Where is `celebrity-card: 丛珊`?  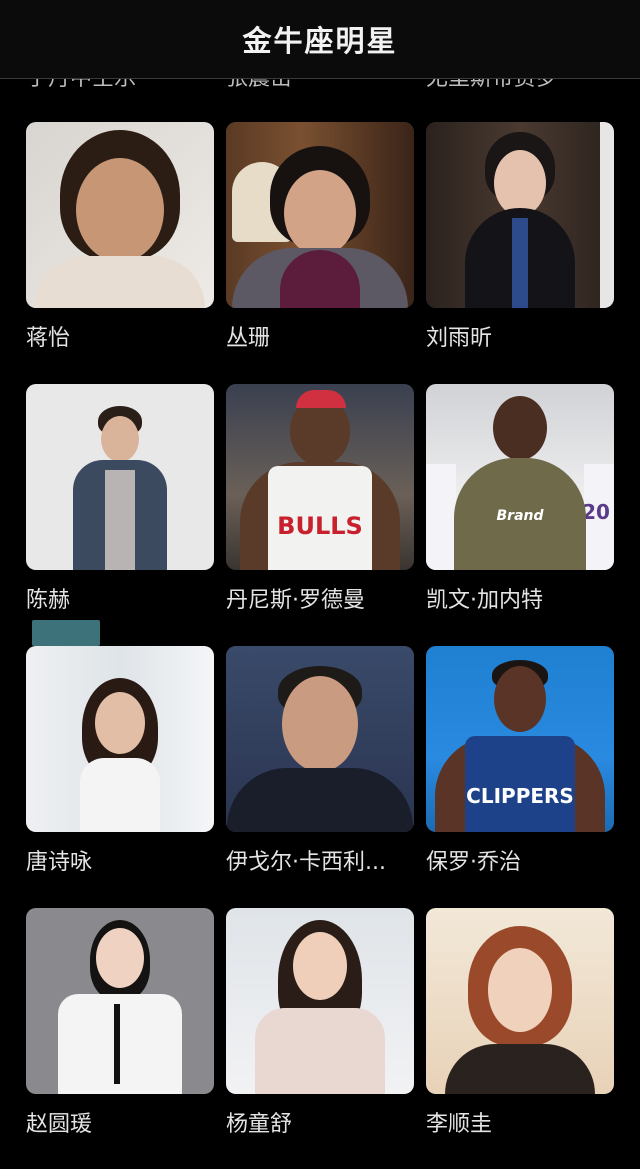
celebrity-card: 丛珊 is located at coordinates (320, 237).